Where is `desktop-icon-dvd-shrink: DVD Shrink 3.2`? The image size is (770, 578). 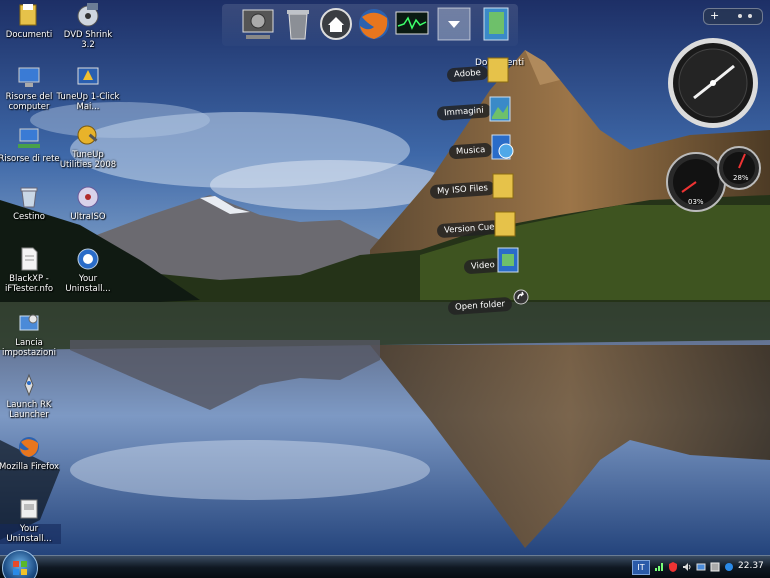
desktop-icon-dvd-shrink: DVD Shrink 3.2 is located at coordinates (88, 26).